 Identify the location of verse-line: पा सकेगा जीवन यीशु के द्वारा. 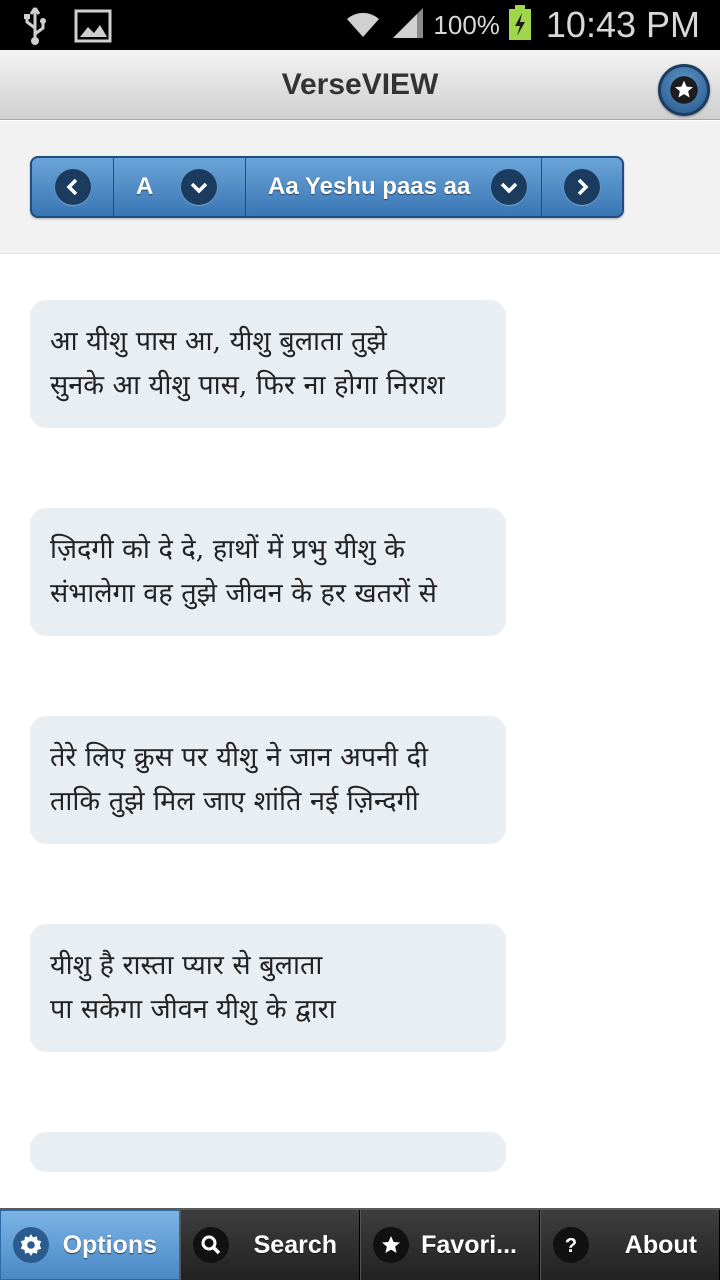
(193, 1009).